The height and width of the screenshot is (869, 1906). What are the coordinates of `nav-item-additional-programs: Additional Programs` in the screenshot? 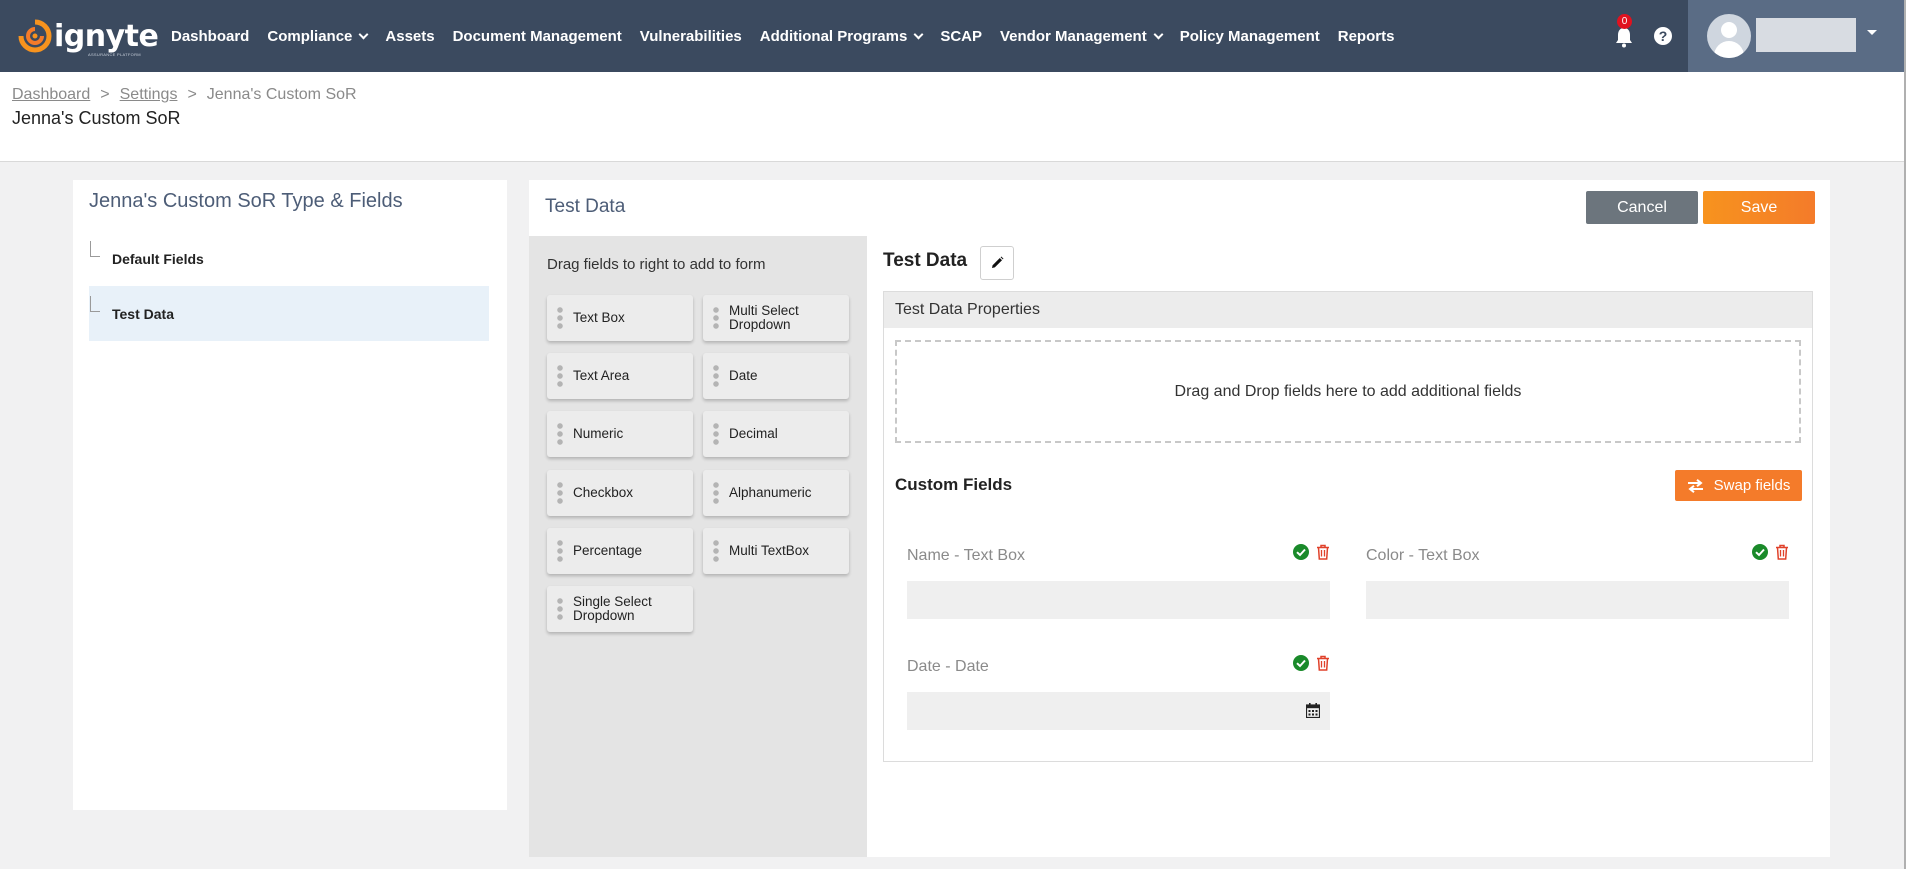 It's located at (841, 36).